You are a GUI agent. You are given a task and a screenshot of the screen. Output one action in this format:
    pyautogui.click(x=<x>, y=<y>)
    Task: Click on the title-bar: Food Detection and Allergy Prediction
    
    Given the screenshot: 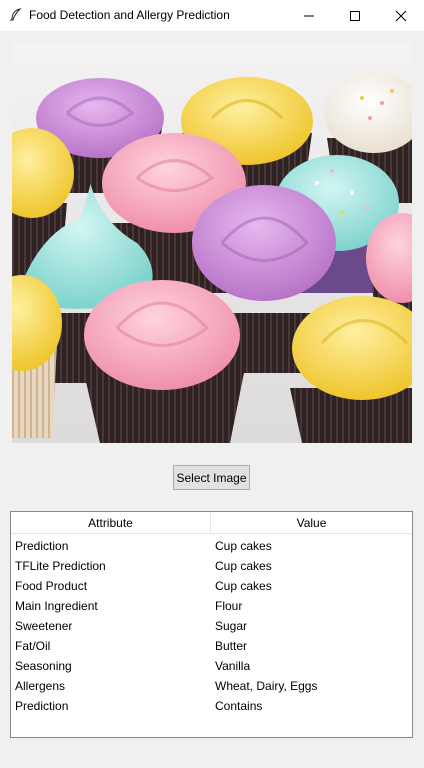 What is the action you would take?
    pyautogui.click(x=212, y=15)
    